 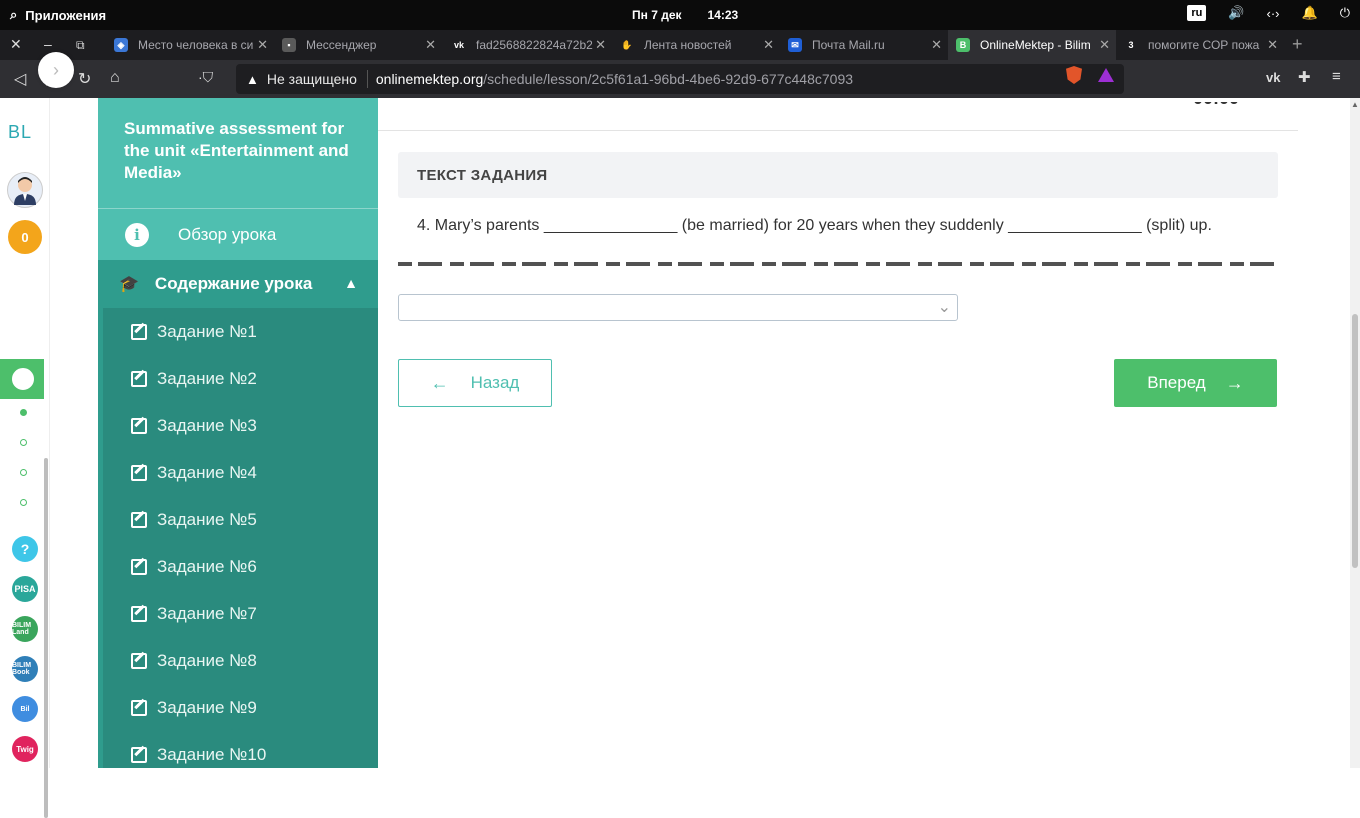 What do you see at coordinates (439, 382) in the screenshot?
I see `arrow-left-icon: ←` at bounding box center [439, 382].